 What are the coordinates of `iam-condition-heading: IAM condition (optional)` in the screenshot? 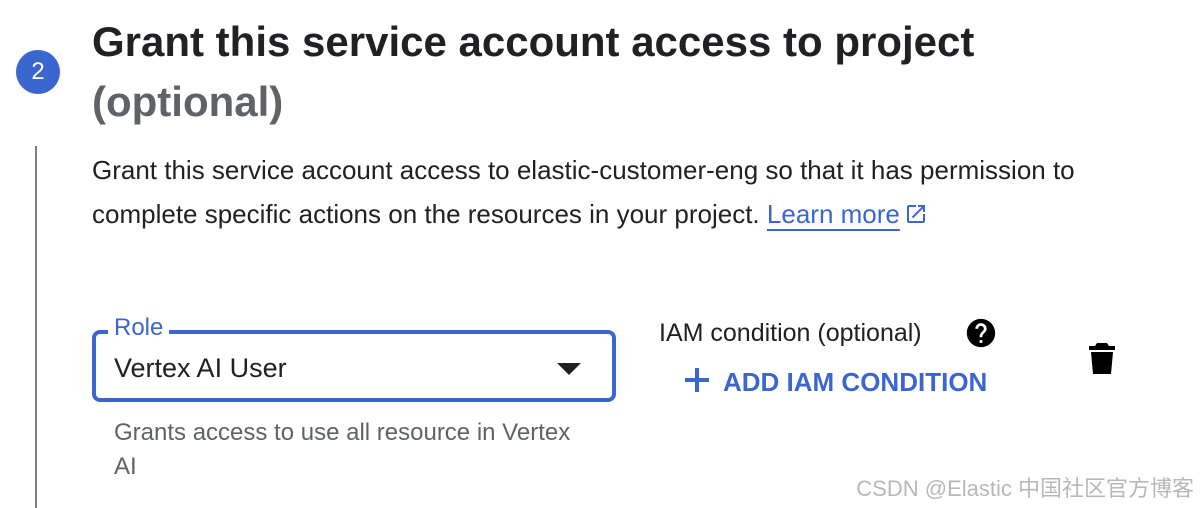 It's located at (790, 333).